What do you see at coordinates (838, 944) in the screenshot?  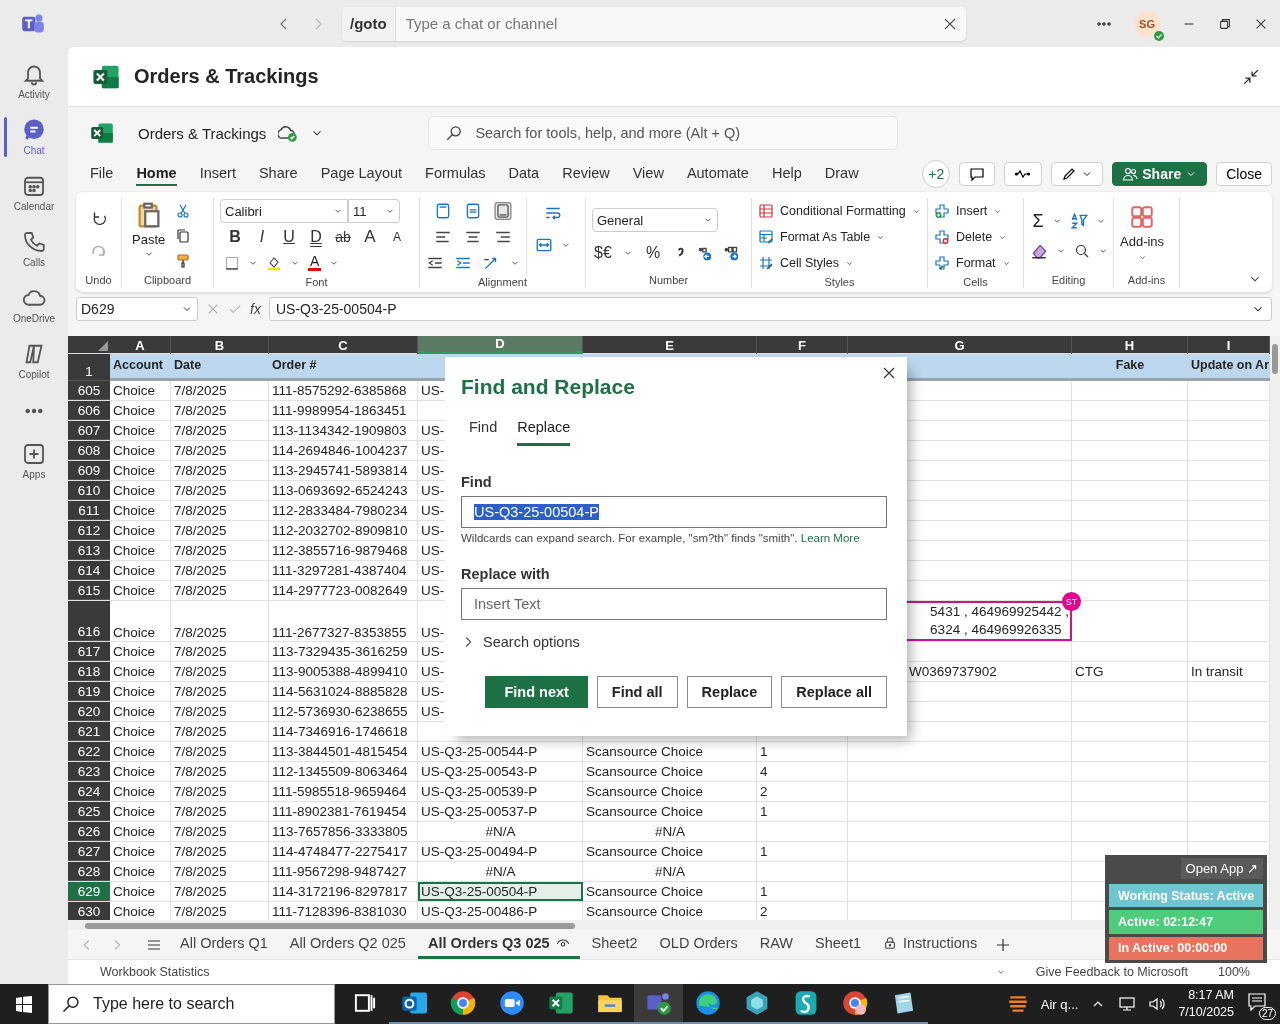 I see `sheet-tab: Sheet1` at bounding box center [838, 944].